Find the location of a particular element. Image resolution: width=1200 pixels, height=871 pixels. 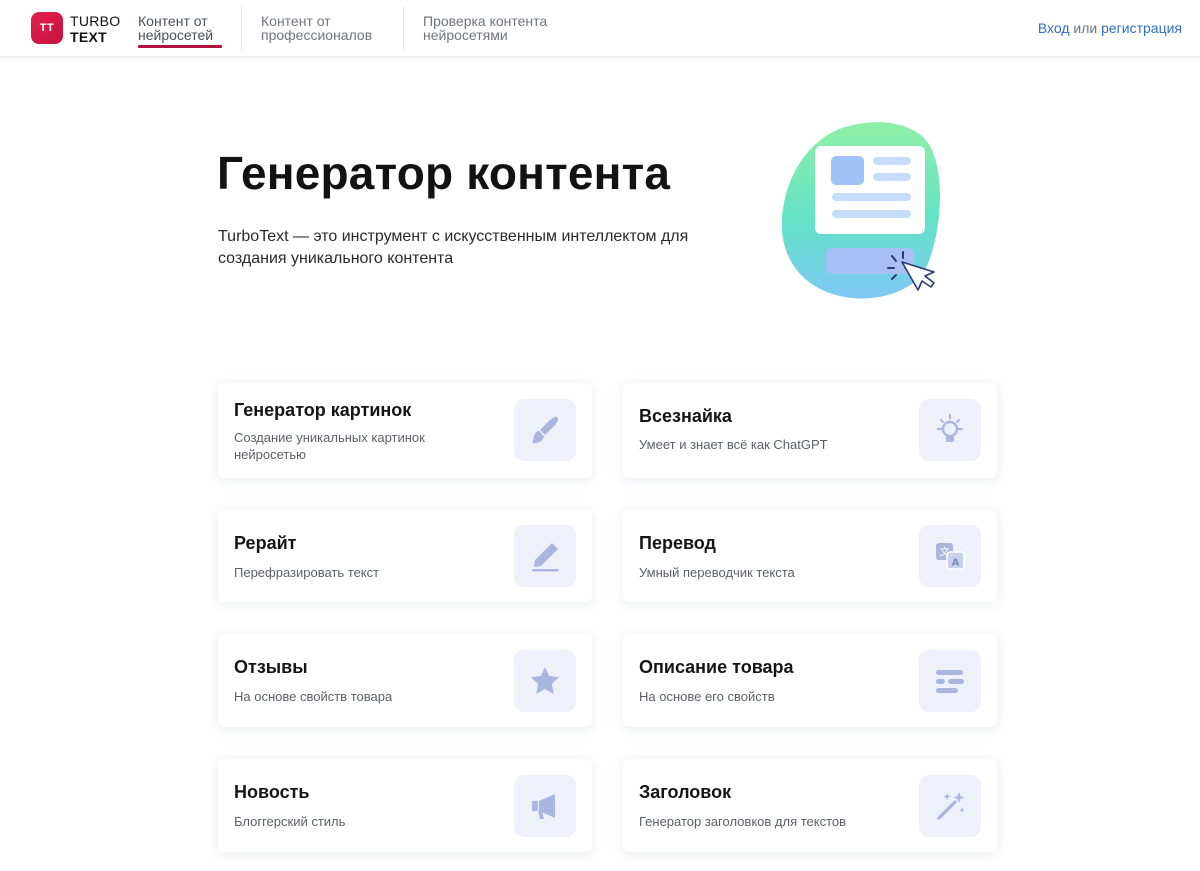

nav-neural-content: Контент от нейросетей is located at coordinates (175, 28).